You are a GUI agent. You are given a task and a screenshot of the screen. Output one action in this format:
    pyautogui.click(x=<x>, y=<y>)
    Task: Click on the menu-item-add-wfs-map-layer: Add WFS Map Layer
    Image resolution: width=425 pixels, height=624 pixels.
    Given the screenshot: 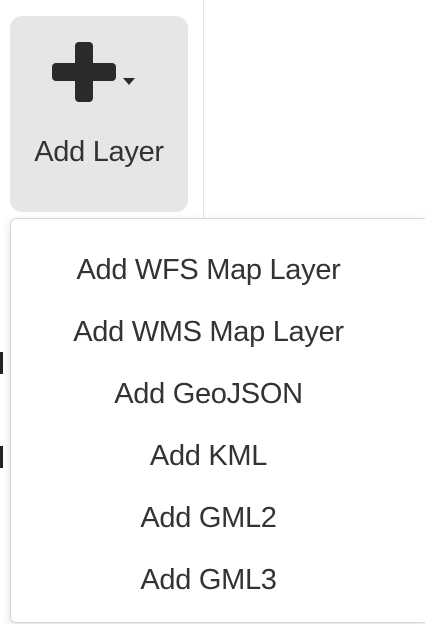 What is the action you would take?
    pyautogui.click(x=208, y=270)
    